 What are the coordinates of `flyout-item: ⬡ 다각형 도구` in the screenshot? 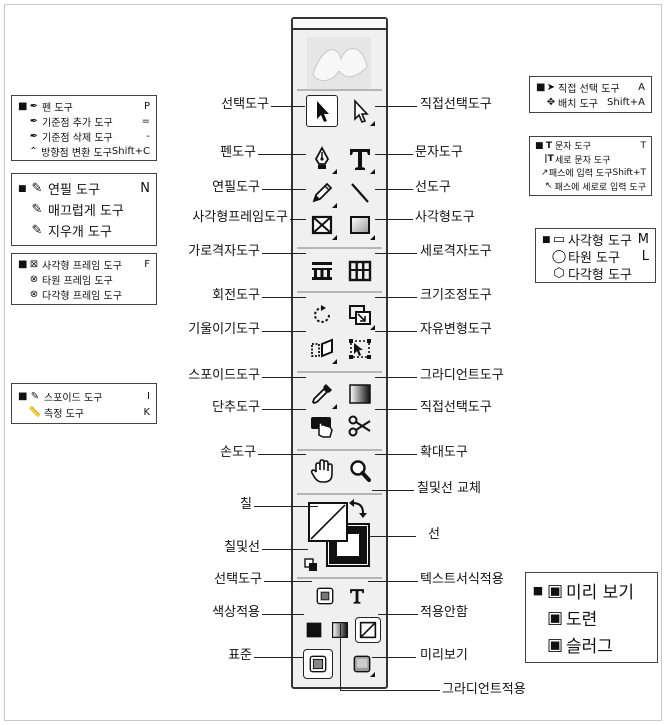 It's located at (595, 274).